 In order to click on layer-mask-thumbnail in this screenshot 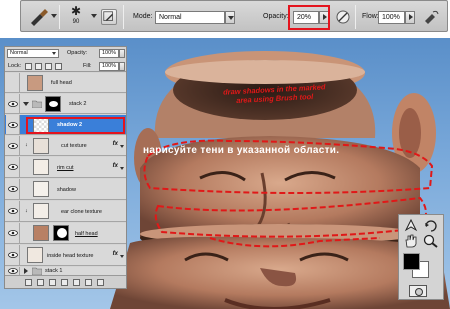, I will do `click(61, 233)`.